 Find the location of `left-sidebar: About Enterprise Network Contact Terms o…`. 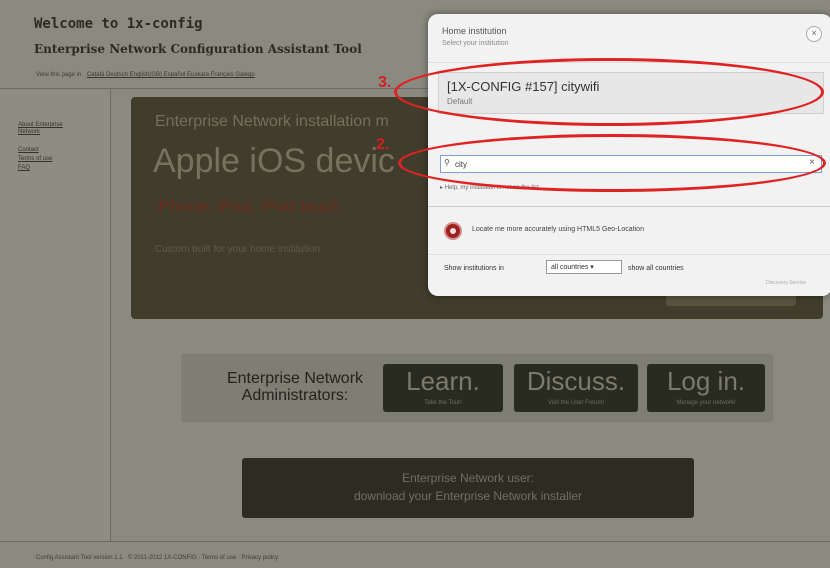

left-sidebar: About Enterprise Network Contact Terms o… is located at coordinates (55, 315).